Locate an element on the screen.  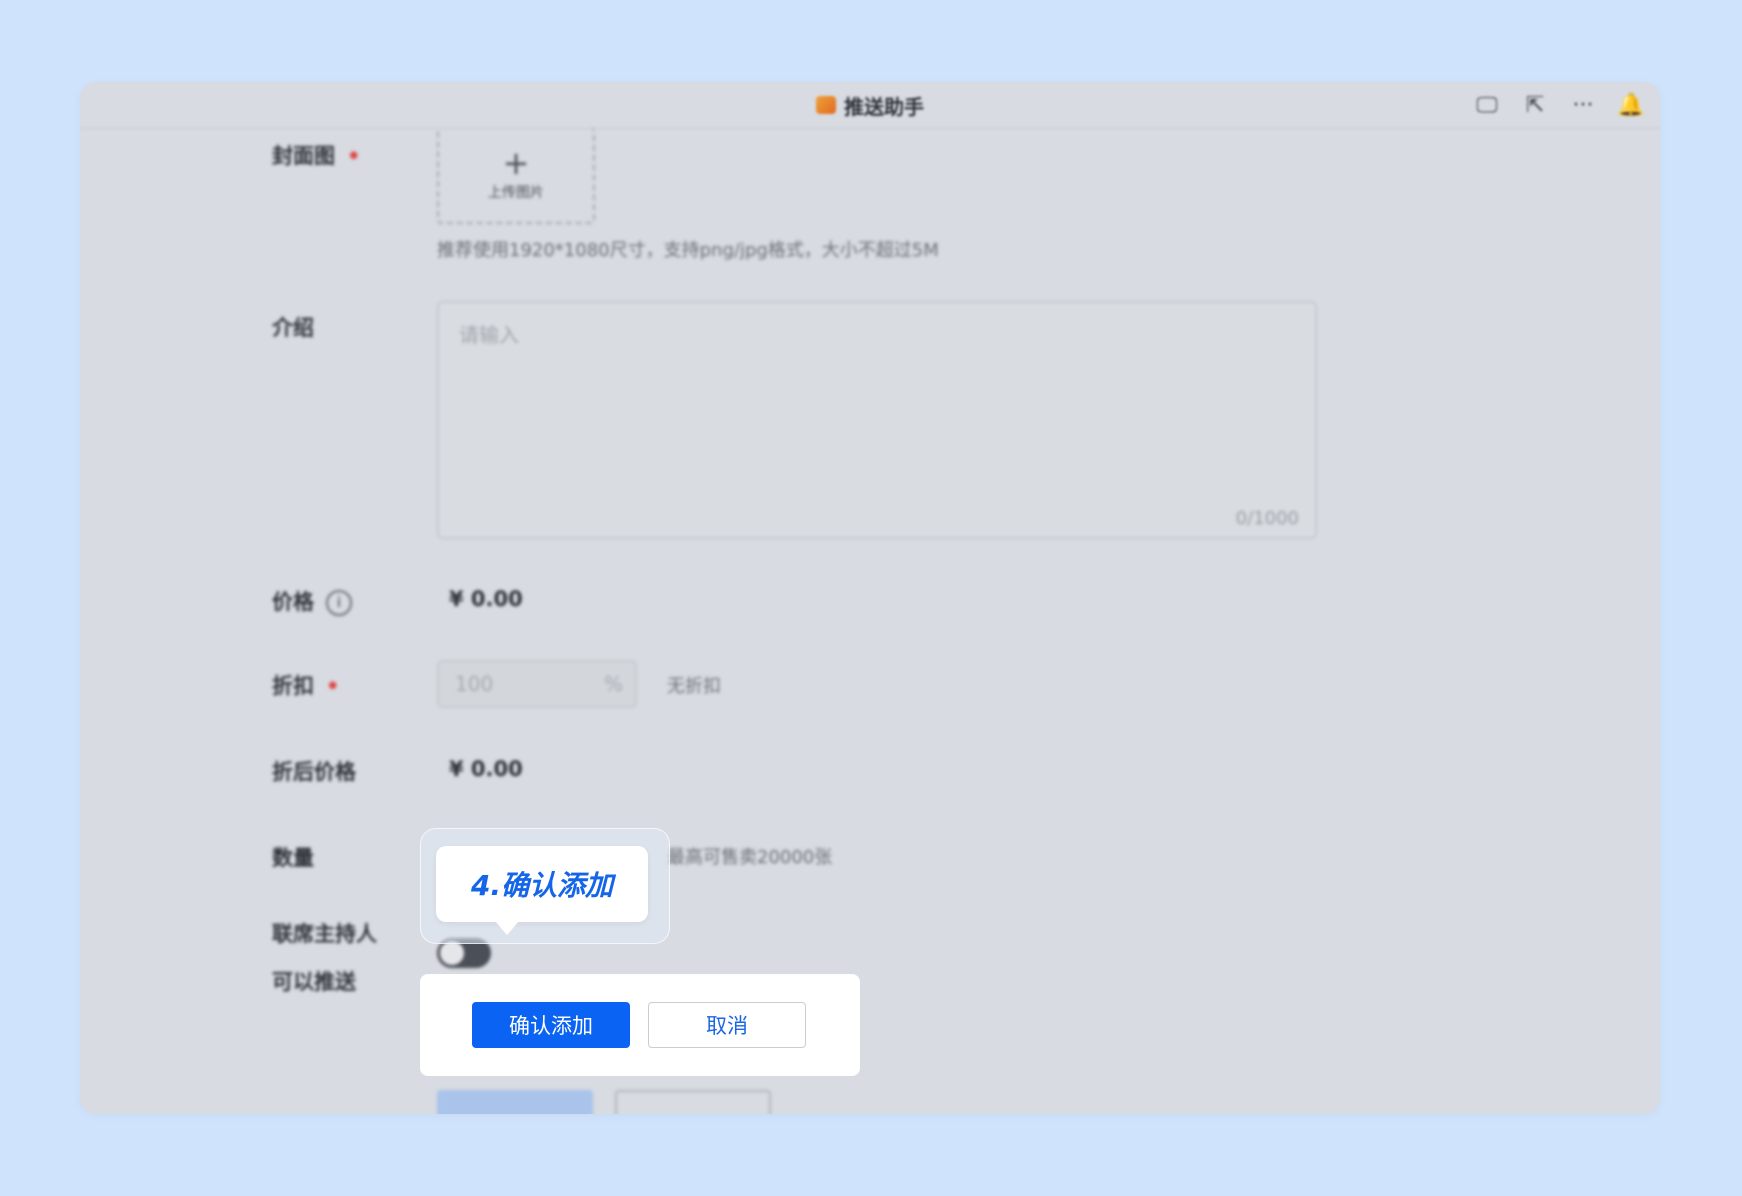
upload-text: 上传图片 is located at coordinates (516, 193).